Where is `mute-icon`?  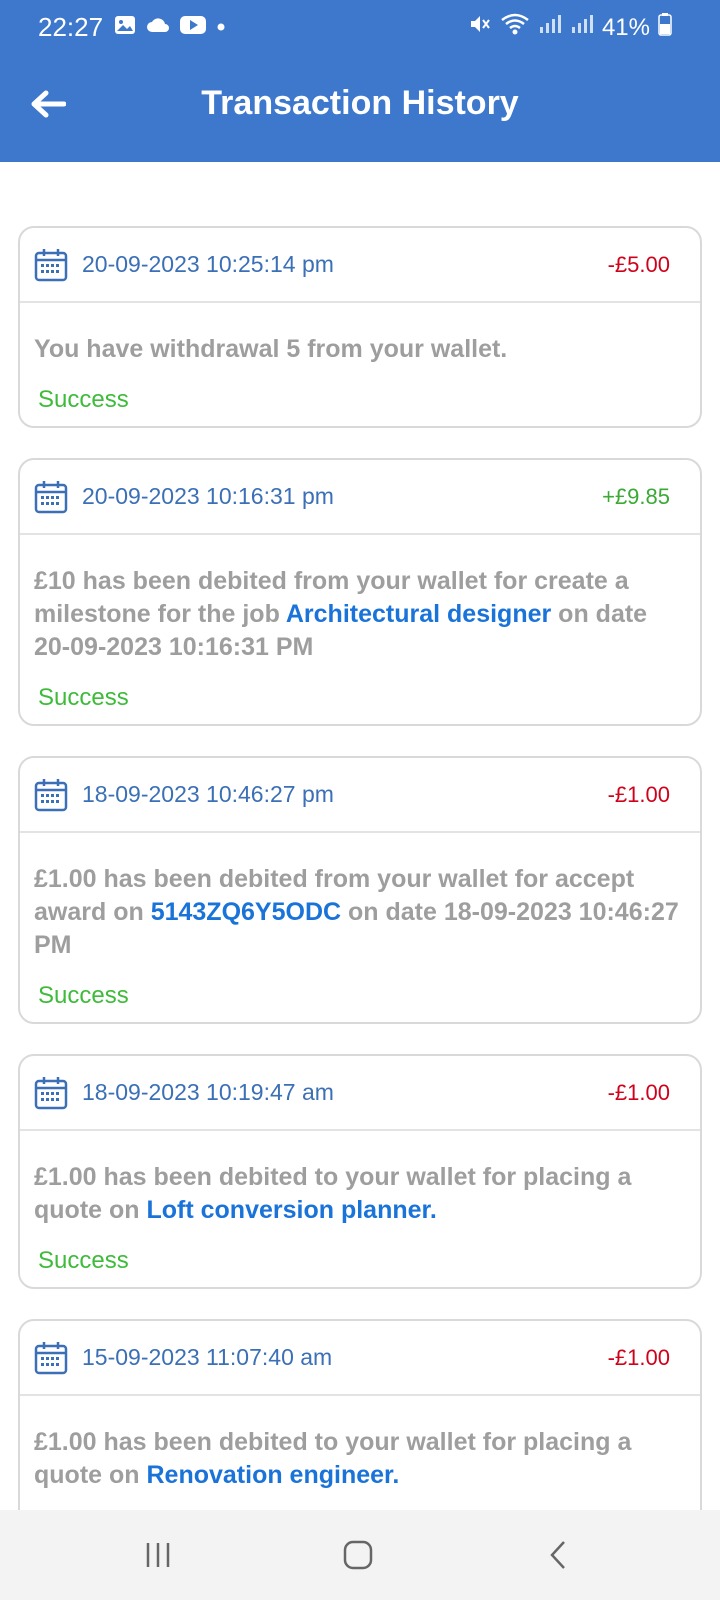 mute-icon is located at coordinates (480, 27).